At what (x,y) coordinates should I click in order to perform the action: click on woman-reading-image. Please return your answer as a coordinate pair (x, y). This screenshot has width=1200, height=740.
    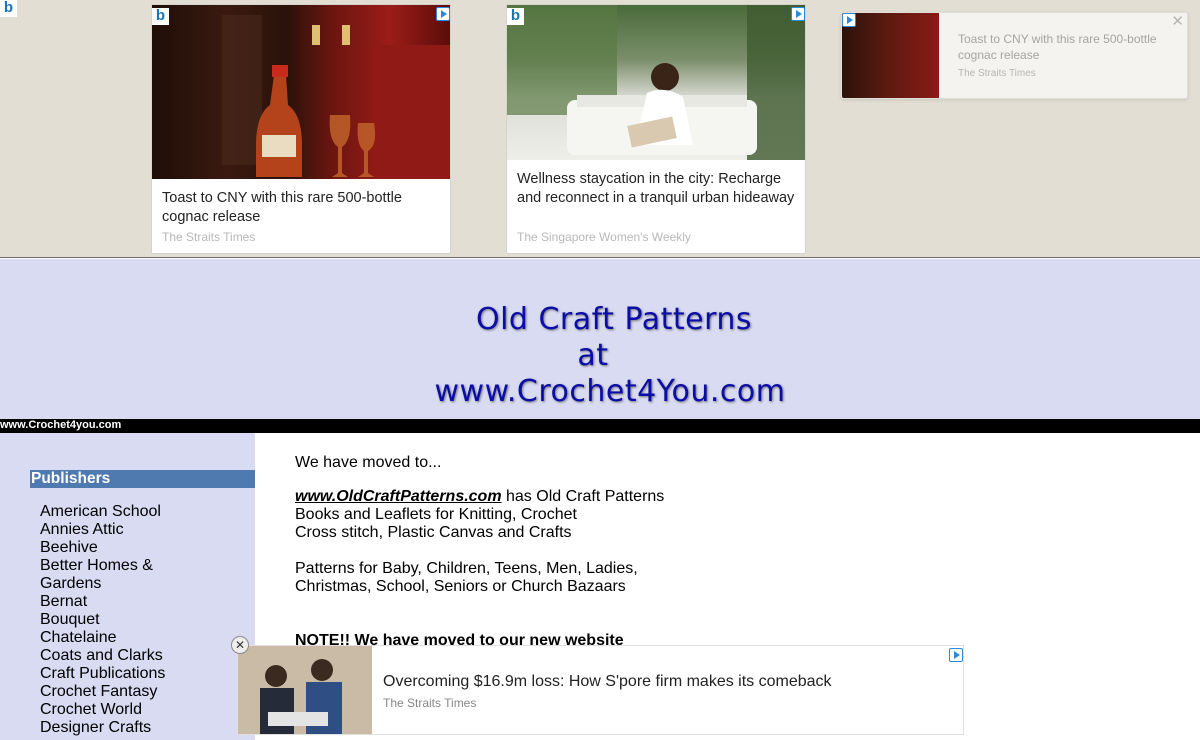
    Looking at the image, I should click on (656, 82).